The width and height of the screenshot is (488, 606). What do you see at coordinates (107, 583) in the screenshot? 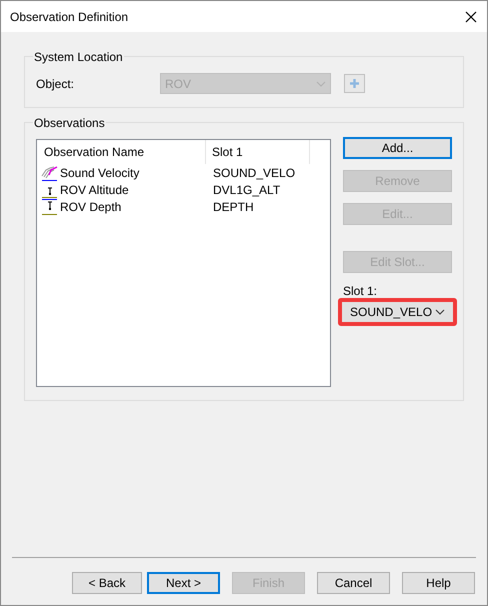
I see `dialog-button: < Back` at bounding box center [107, 583].